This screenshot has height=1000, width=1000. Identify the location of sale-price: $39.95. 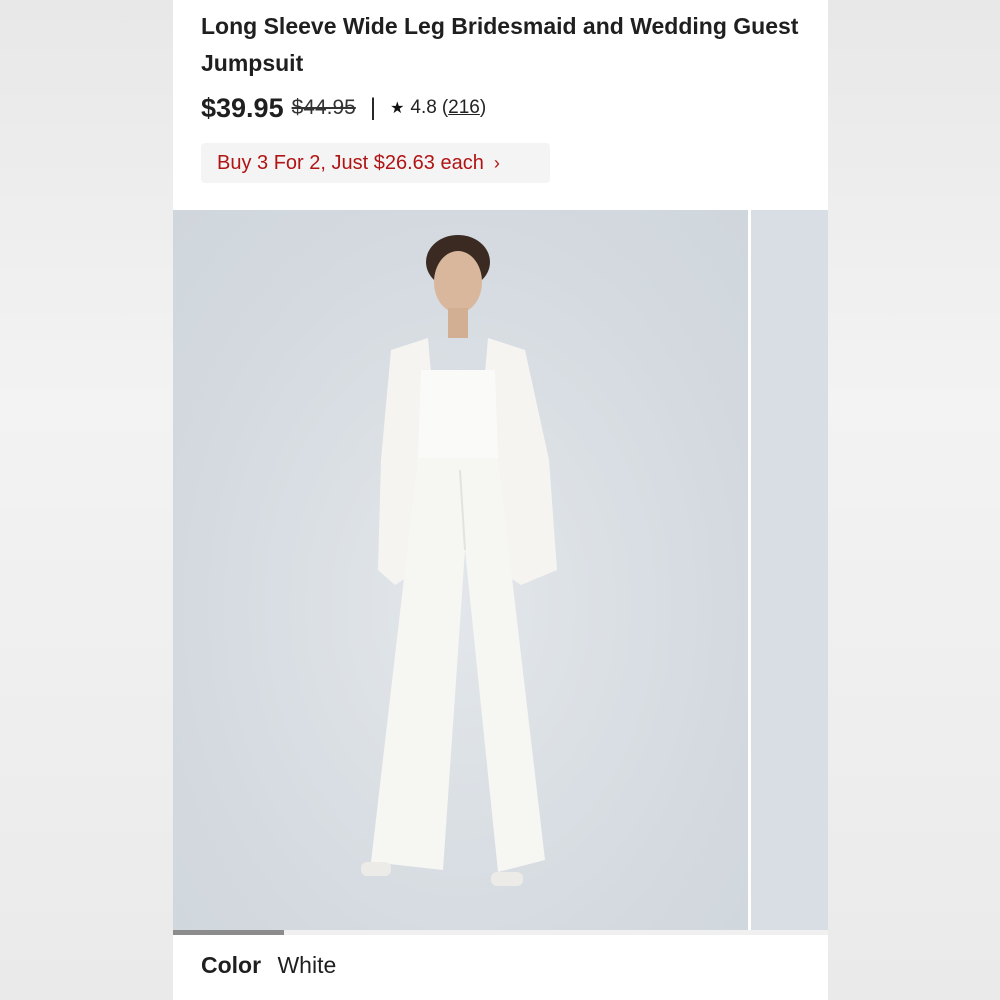
(242, 107).